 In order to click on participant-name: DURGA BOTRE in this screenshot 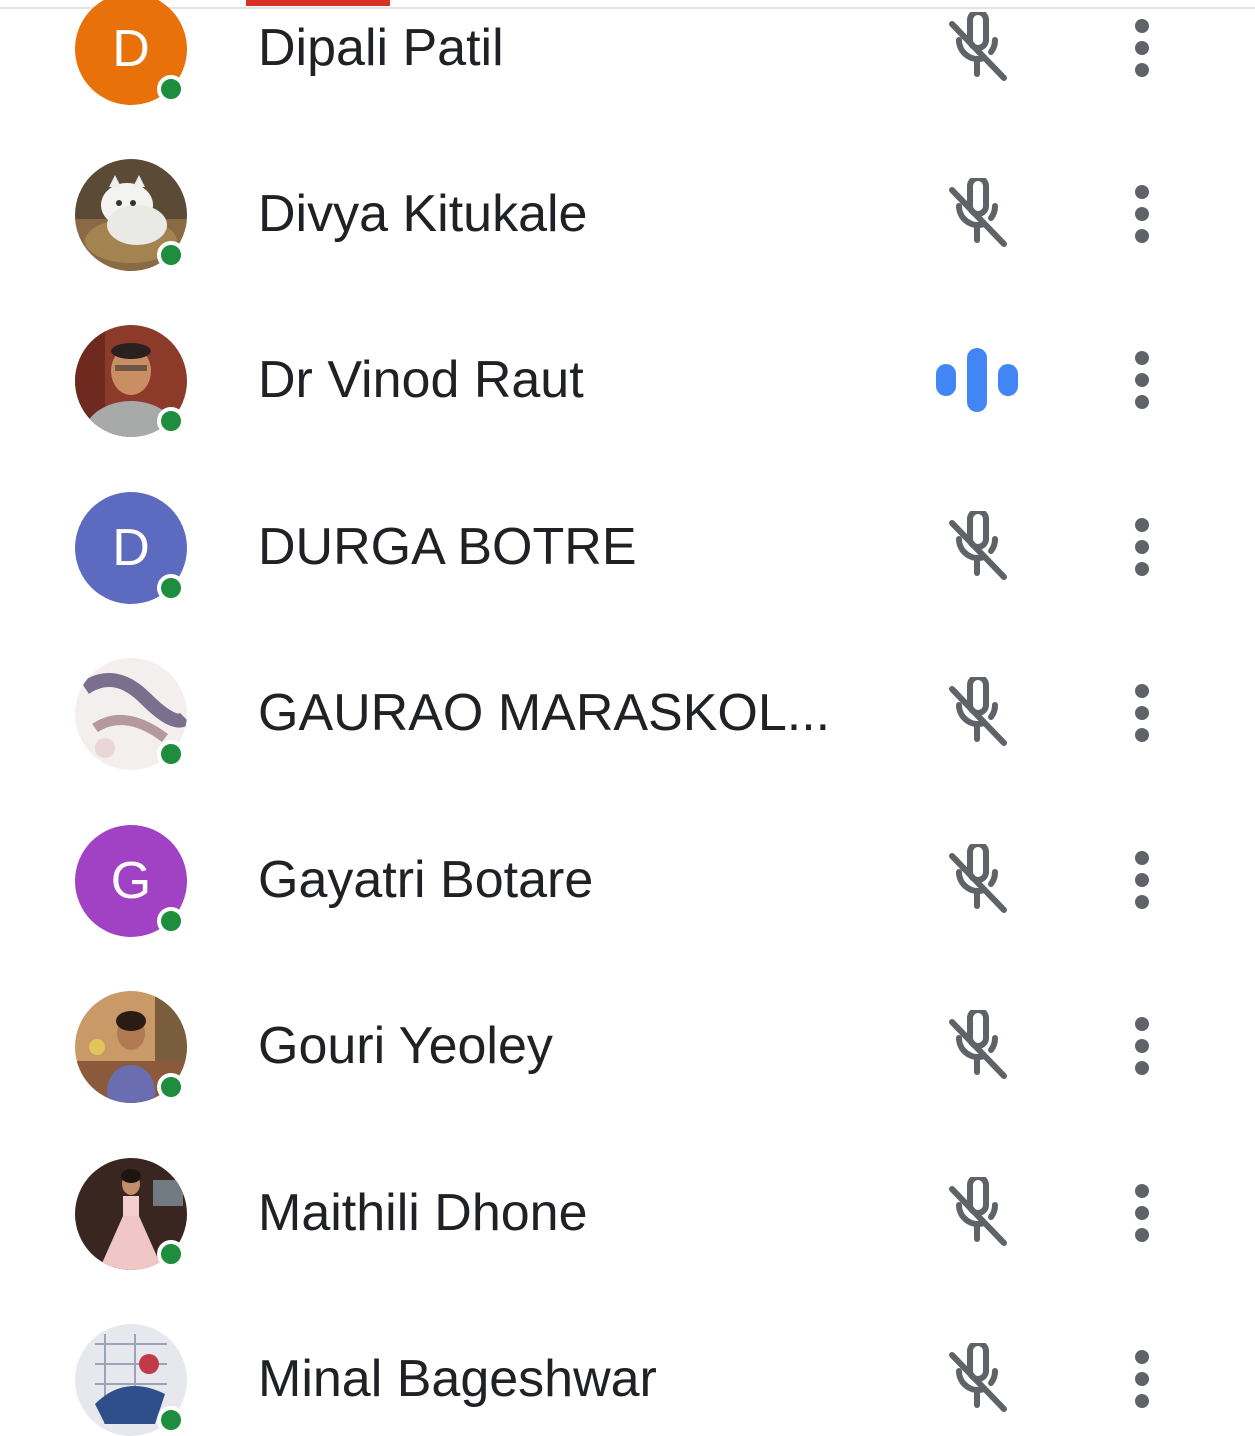, I will do `click(447, 547)`.